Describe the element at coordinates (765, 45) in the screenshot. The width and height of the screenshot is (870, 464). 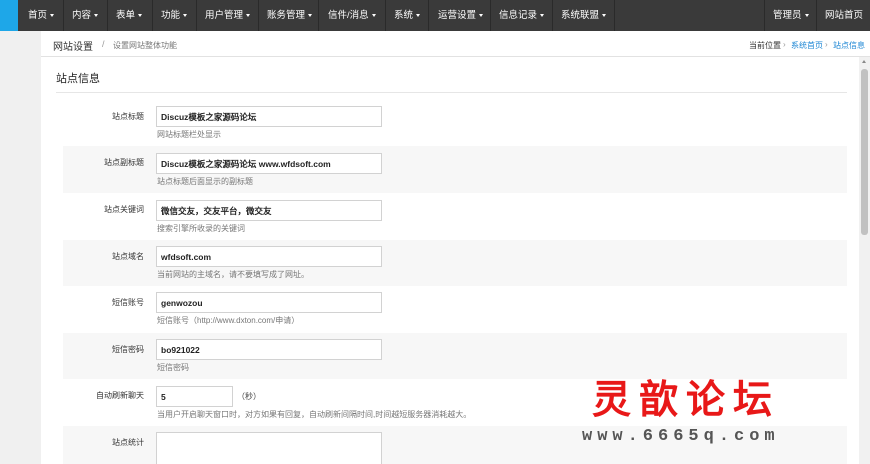
I see `current-location-label: 当前位置` at that location.